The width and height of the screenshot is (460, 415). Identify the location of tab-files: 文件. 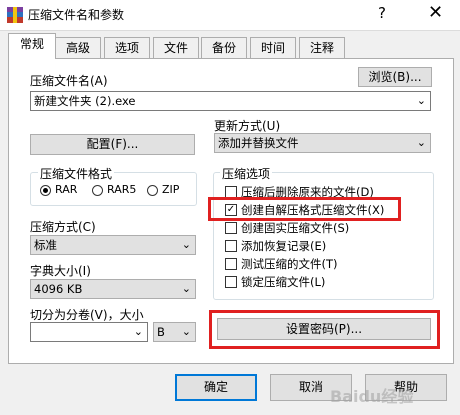
(176, 47).